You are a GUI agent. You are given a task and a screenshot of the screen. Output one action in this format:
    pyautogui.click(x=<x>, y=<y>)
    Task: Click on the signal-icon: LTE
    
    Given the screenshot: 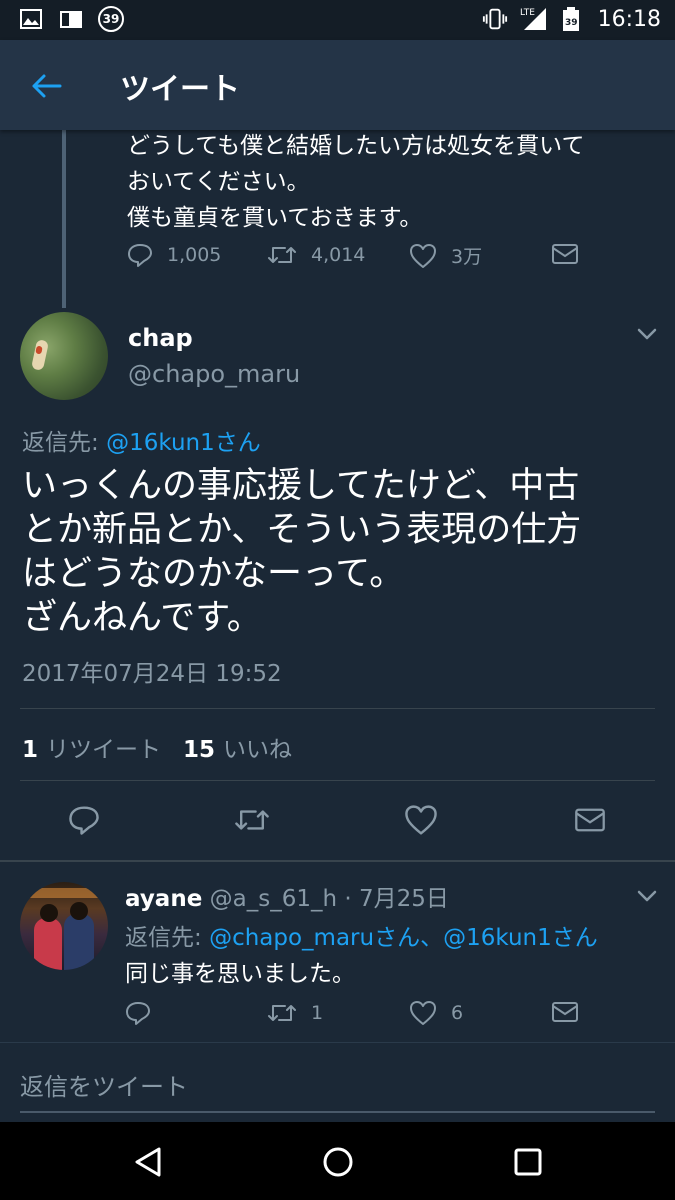 What is the action you would take?
    pyautogui.click(x=533, y=19)
    